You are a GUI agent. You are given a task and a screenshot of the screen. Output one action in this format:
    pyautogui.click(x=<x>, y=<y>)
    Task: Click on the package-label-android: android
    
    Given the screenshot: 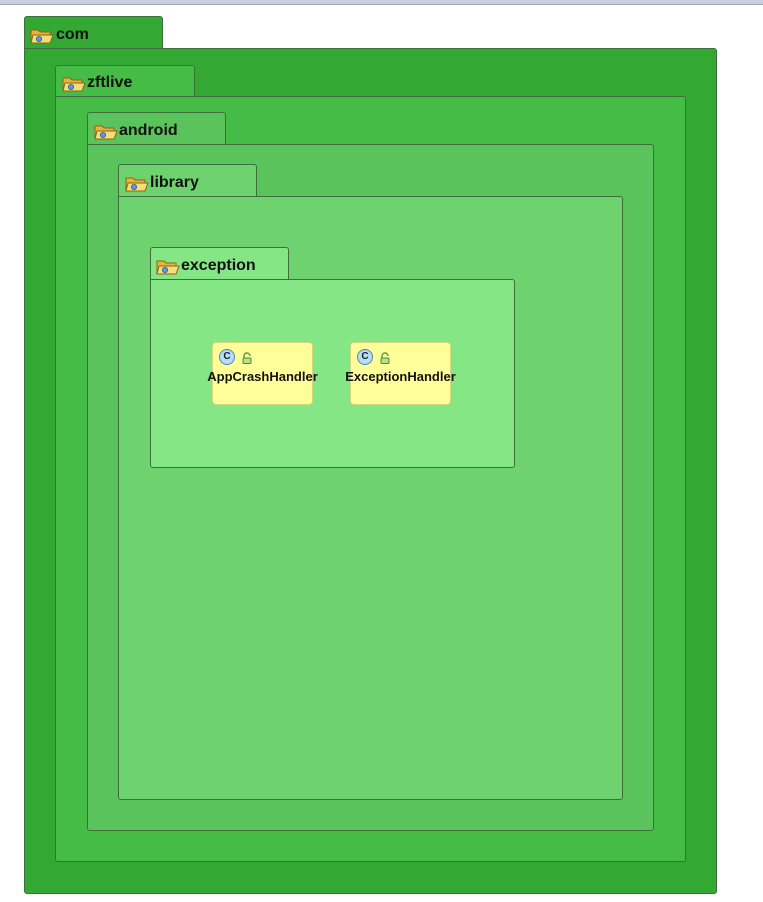 What is the action you would take?
    pyautogui.click(x=148, y=130)
    